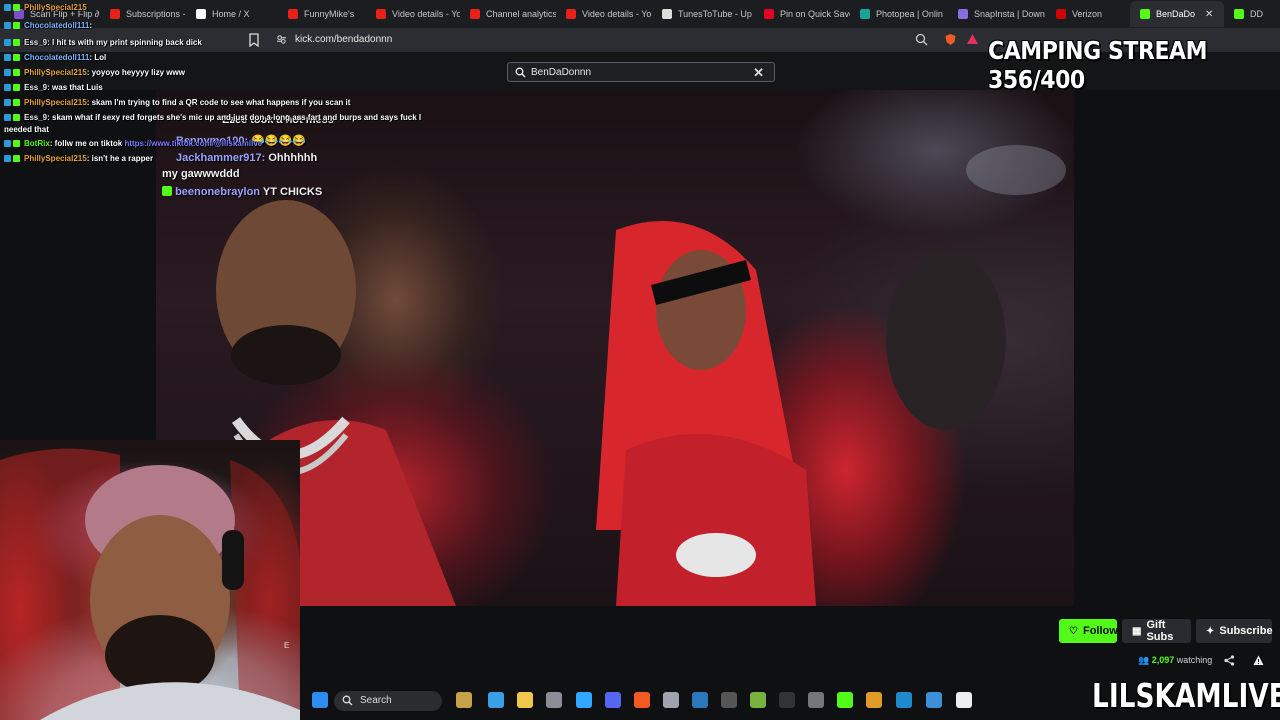  What do you see at coordinates (320, 700) in the screenshot?
I see `windows-start-icon` at bounding box center [320, 700].